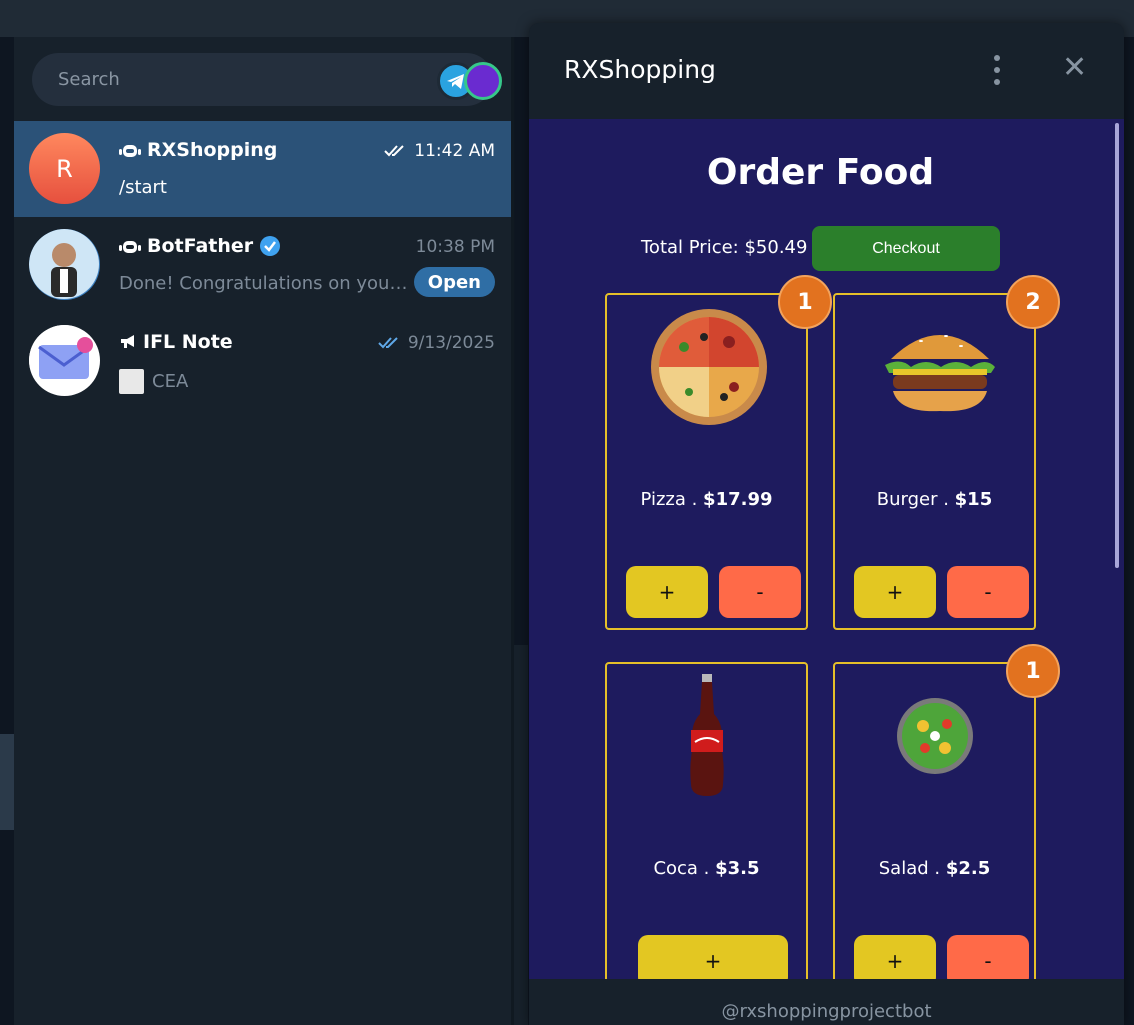 This screenshot has width=1134, height=1025. I want to click on total-price: Total Price: $50.49, so click(724, 247).